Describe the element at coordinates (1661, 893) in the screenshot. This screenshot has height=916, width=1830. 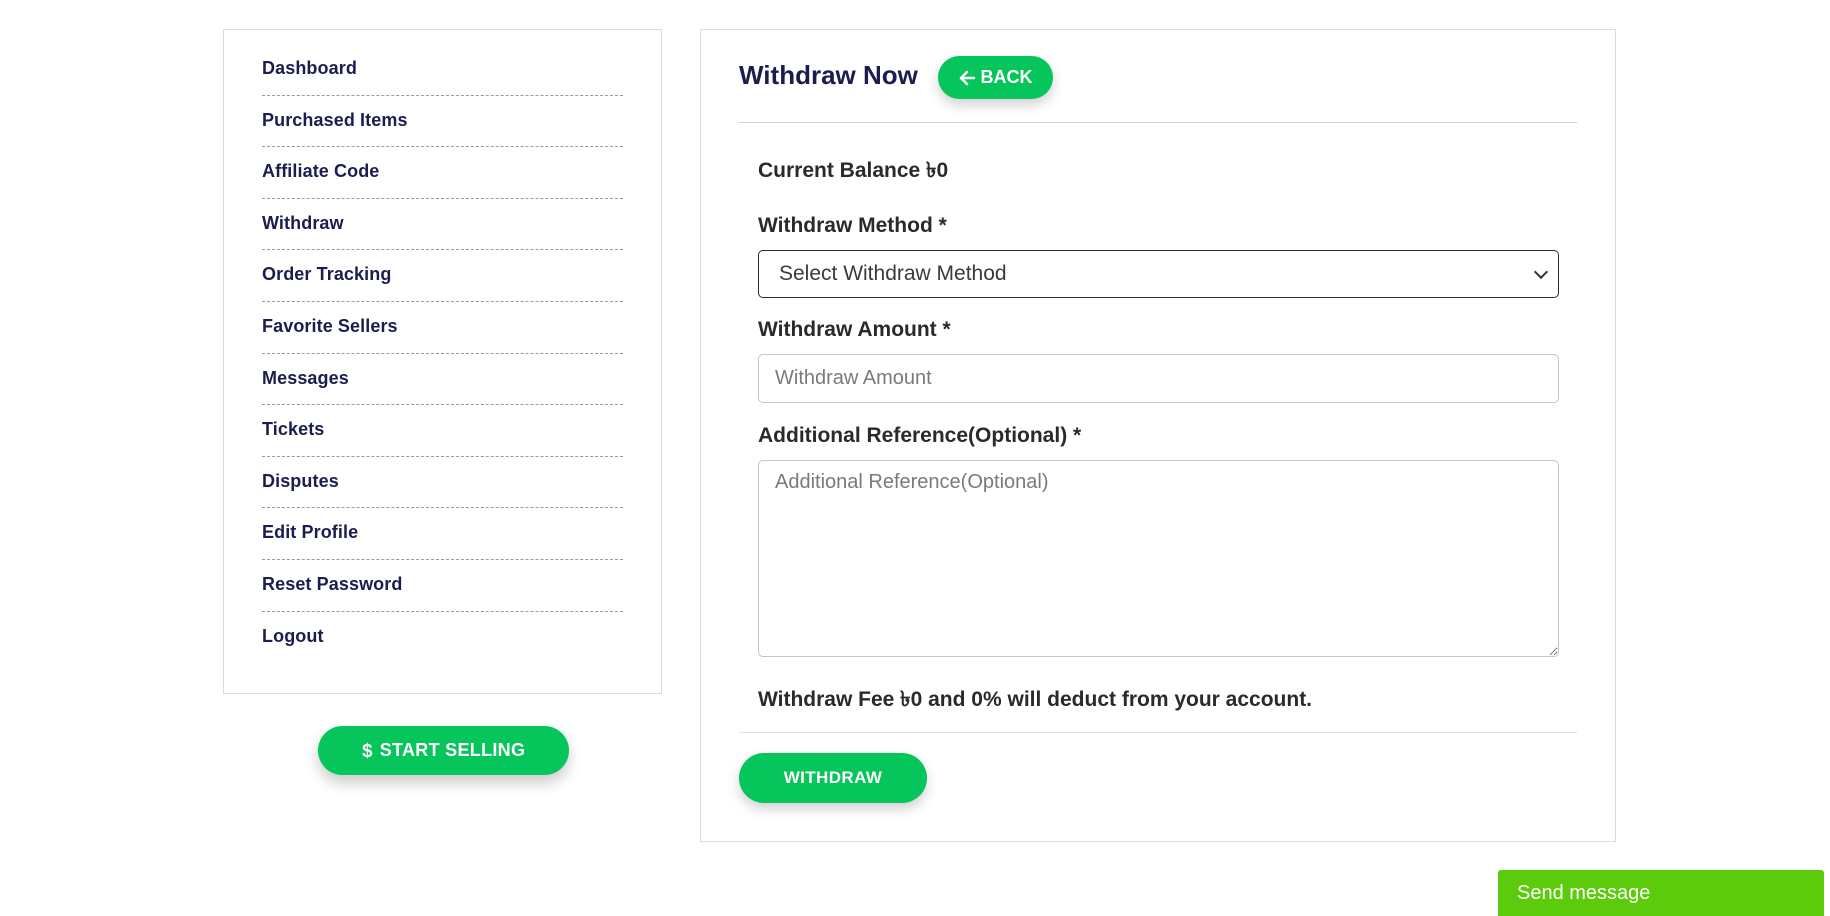
I see `send-message-widget: Send message` at that location.